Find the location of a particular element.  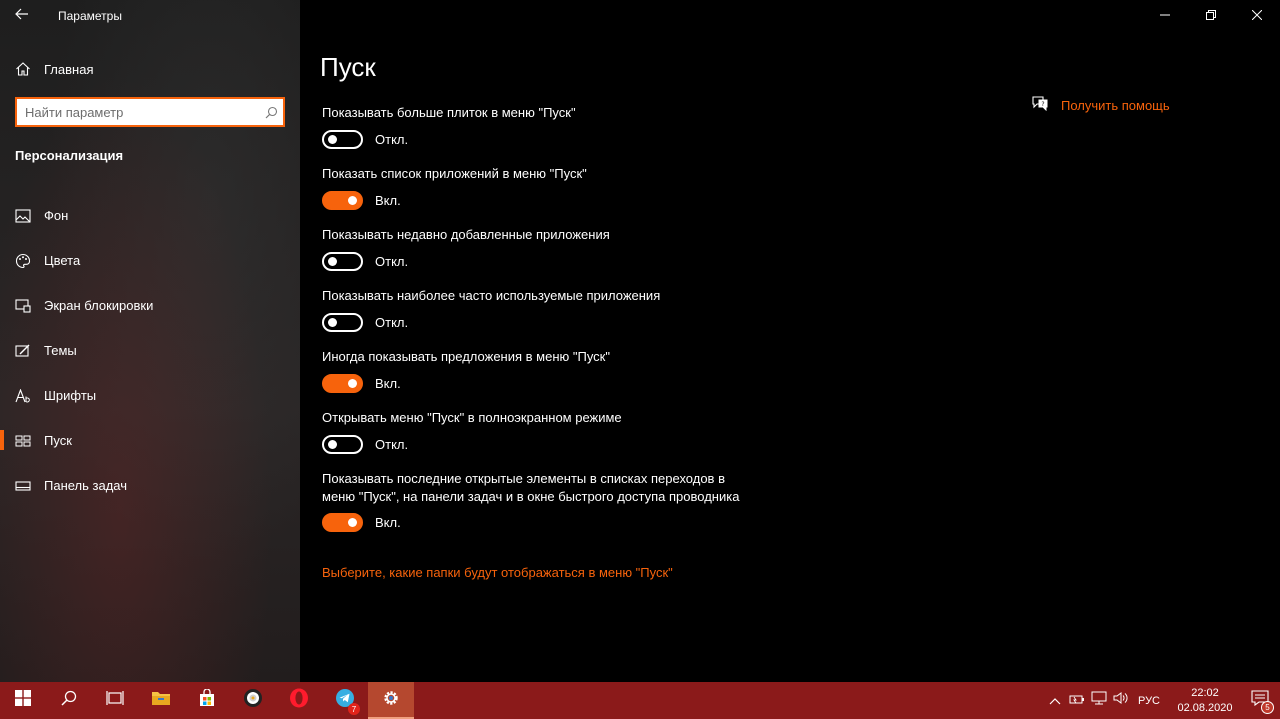

minimize-icon is located at coordinates (1165, 16).